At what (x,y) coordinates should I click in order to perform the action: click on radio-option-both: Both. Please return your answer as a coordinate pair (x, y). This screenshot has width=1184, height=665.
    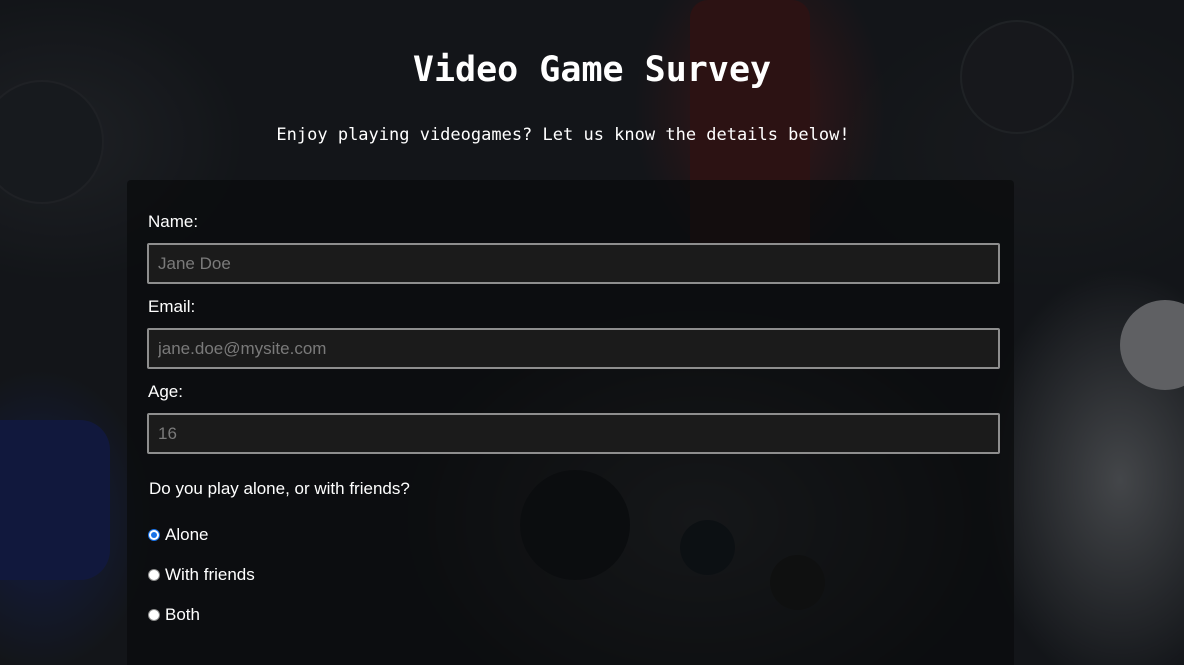
    Looking at the image, I should click on (174, 615).